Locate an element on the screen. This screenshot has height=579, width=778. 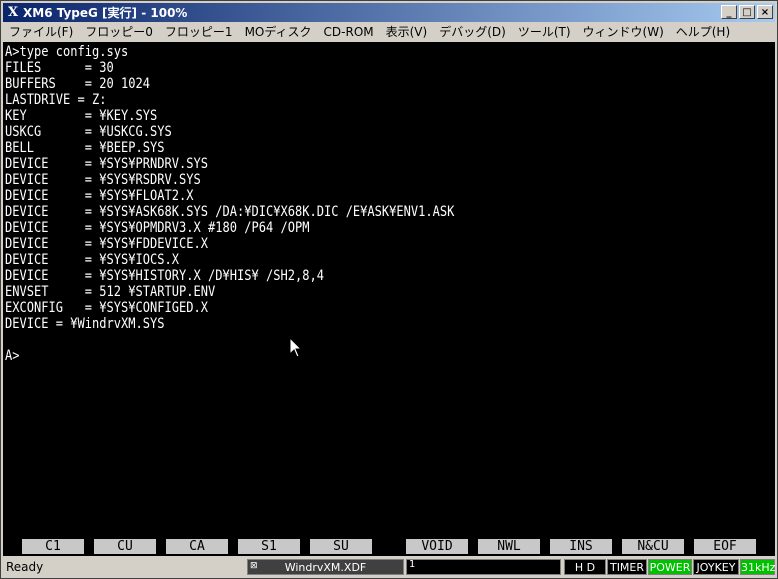
maximize-button: □ is located at coordinates (747, 12).